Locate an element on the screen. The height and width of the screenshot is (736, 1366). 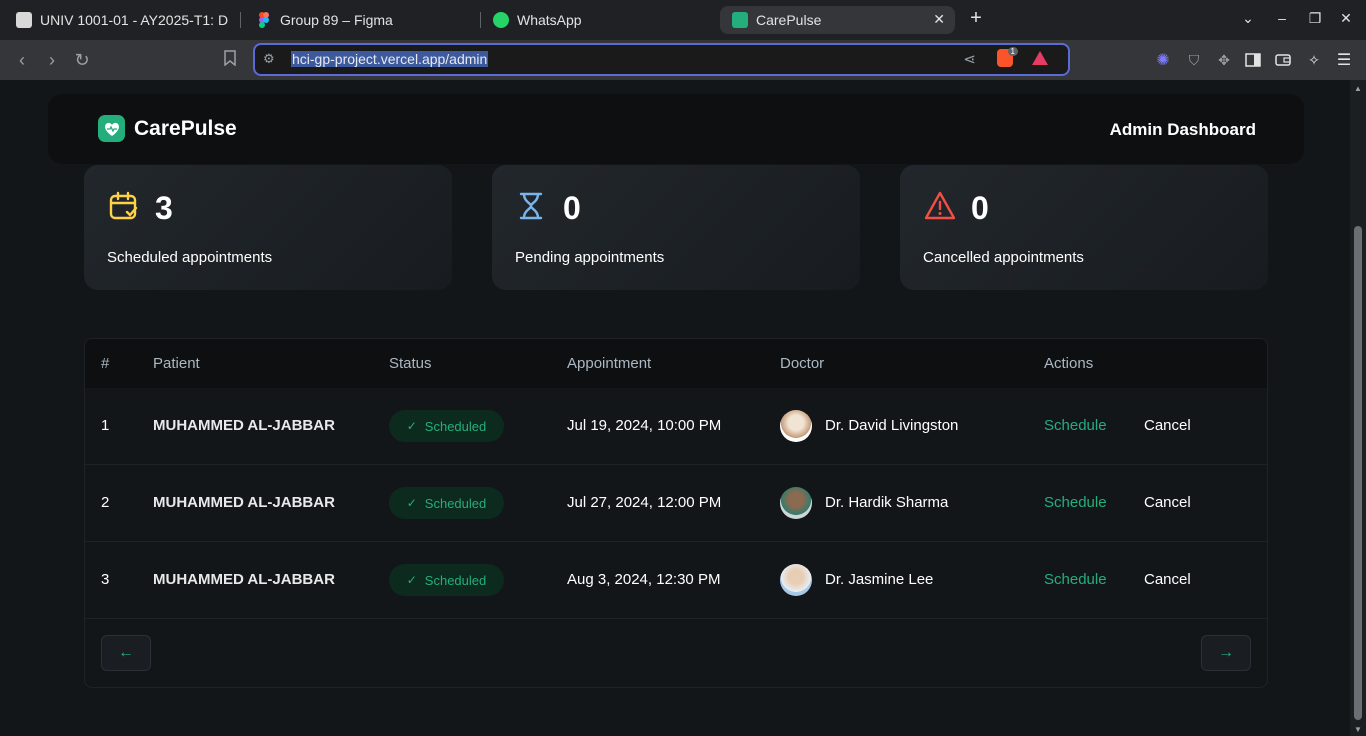
tab-label: UNIV 1001-01 - AY2025-T1: D is located at coordinates (134, 20).